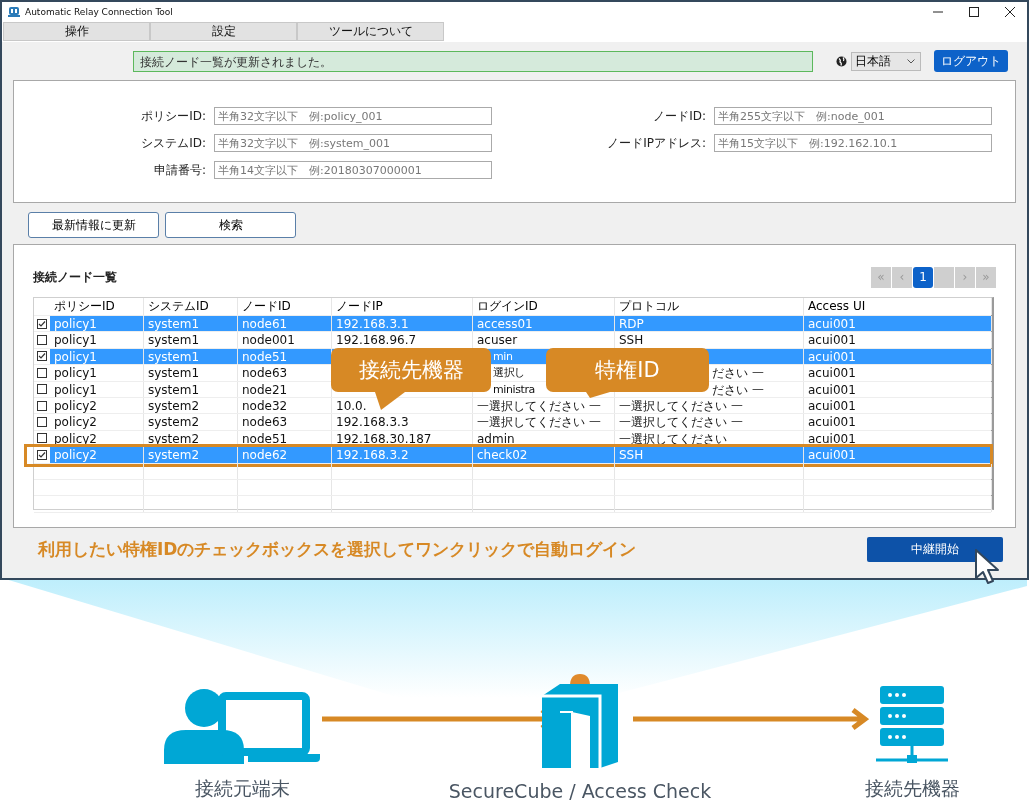 Image resolution: width=1029 pixels, height=805 pixels. Describe the element at coordinates (376, 340) in the screenshot. I see `table-cell: 192.168.96.7` at that location.